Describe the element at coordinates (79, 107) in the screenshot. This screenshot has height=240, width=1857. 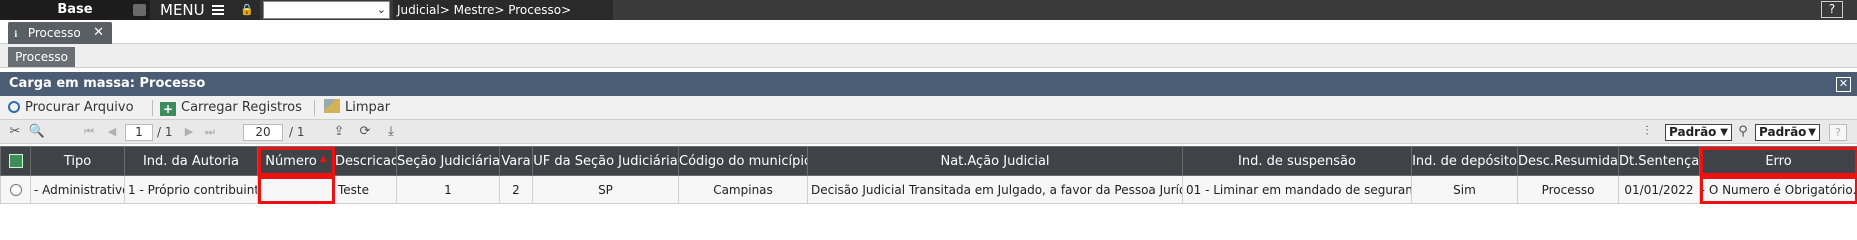
I see `search-file-label: Procurar Arquivo` at that location.